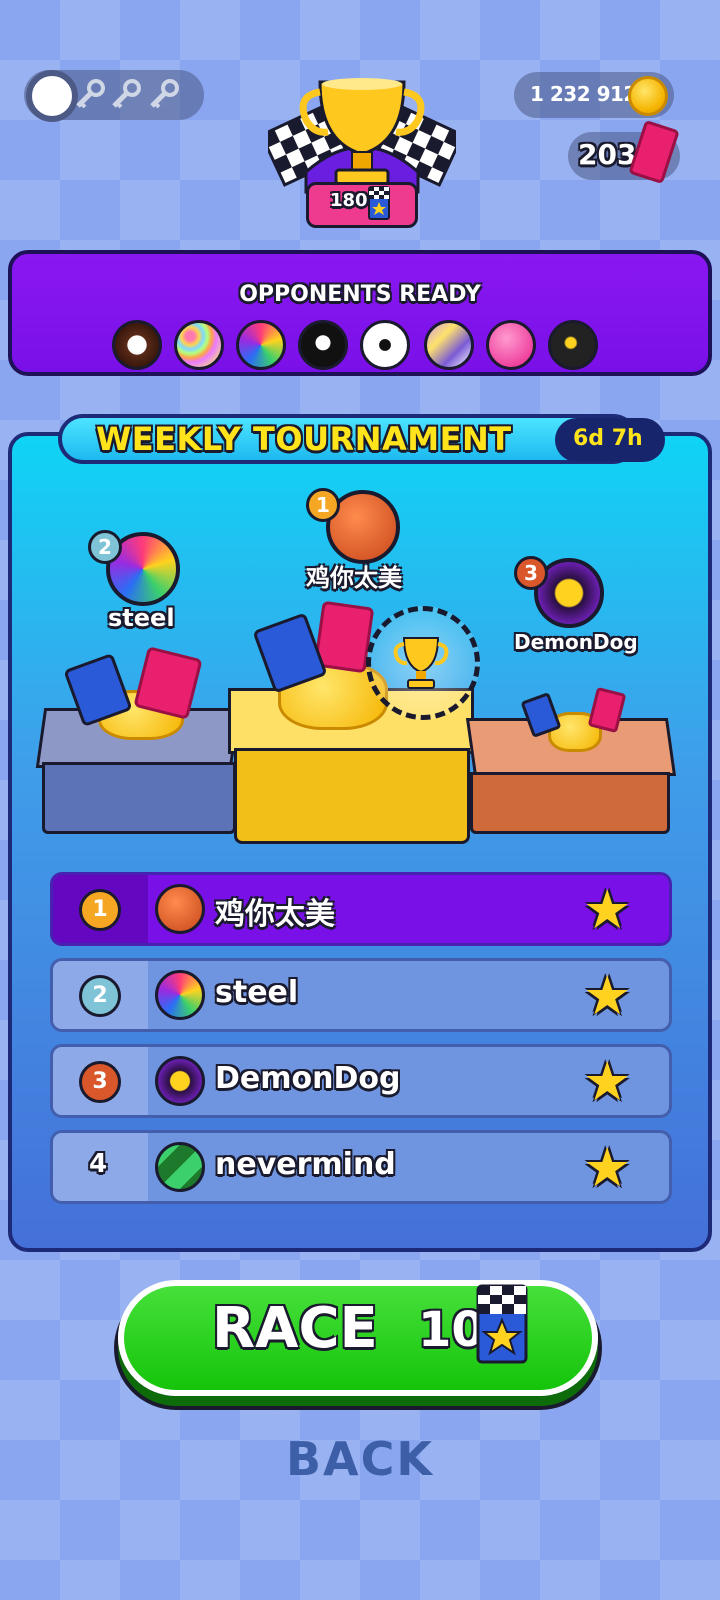 This screenshot has width=720, height=1600. Describe the element at coordinates (308, 1078) in the screenshot. I see `player-name: DemonDog` at that location.